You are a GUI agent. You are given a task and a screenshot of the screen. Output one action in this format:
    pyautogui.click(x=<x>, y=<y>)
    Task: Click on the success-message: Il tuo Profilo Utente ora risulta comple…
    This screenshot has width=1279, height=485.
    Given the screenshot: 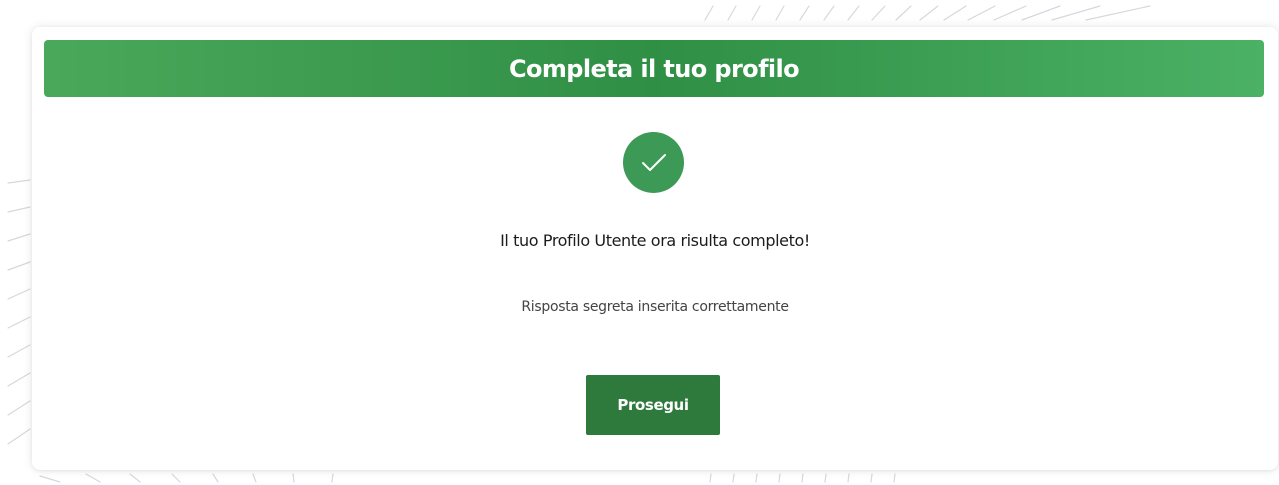 What is the action you would take?
    pyautogui.click(x=655, y=240)
    